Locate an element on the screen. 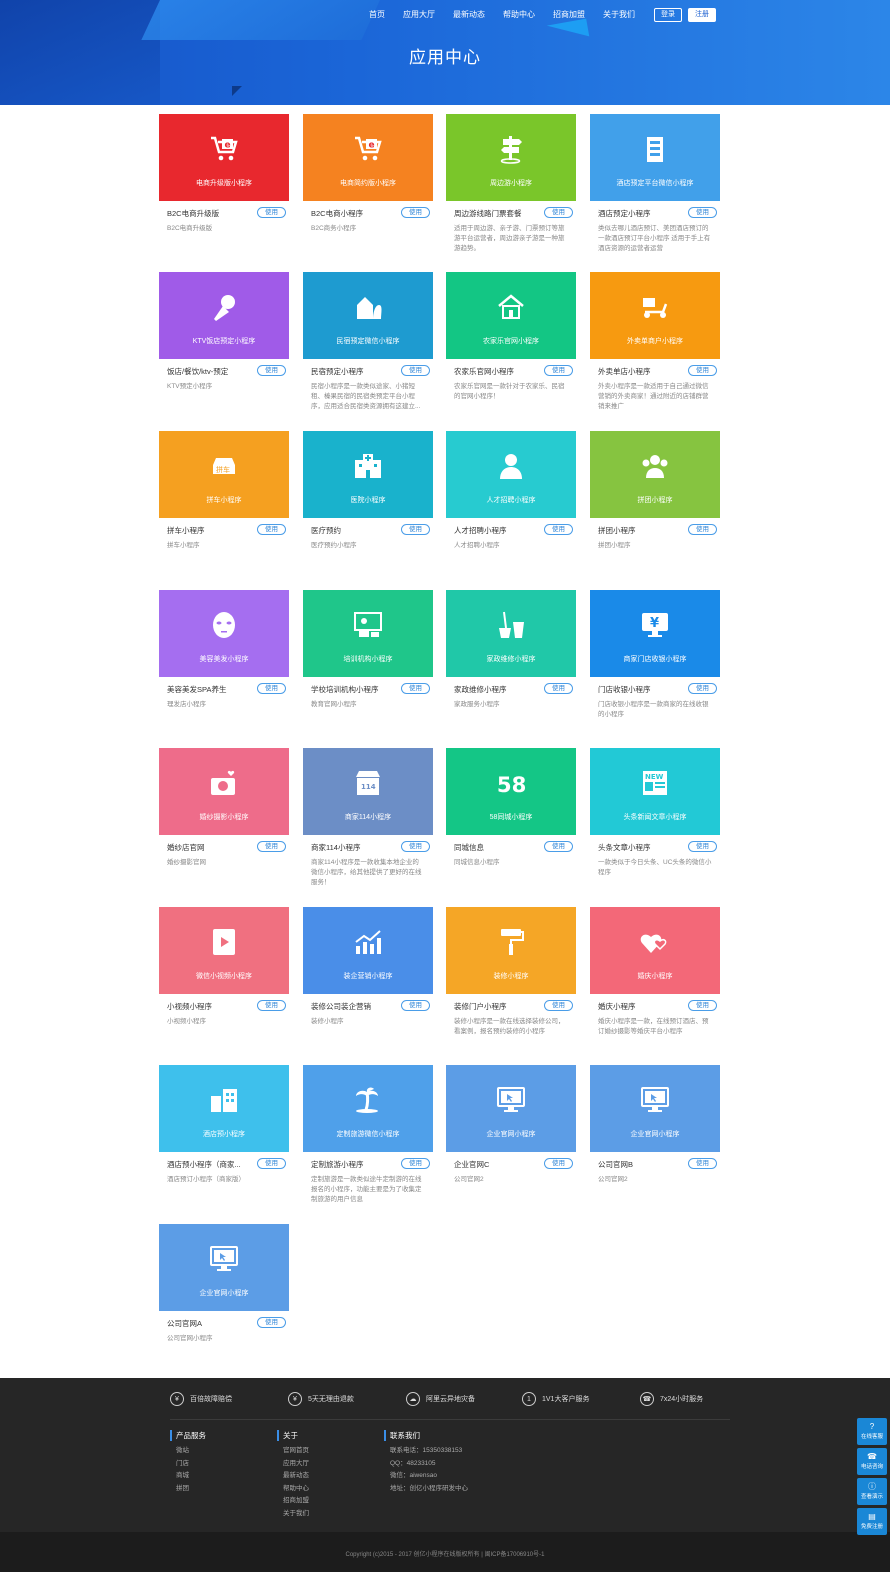 This screenshot has width=890, height=1572. app-card: 婚纱摄影小程序 婚纱店官网 使用 婚纱摄影官网 is located at coordinates (224, 808).